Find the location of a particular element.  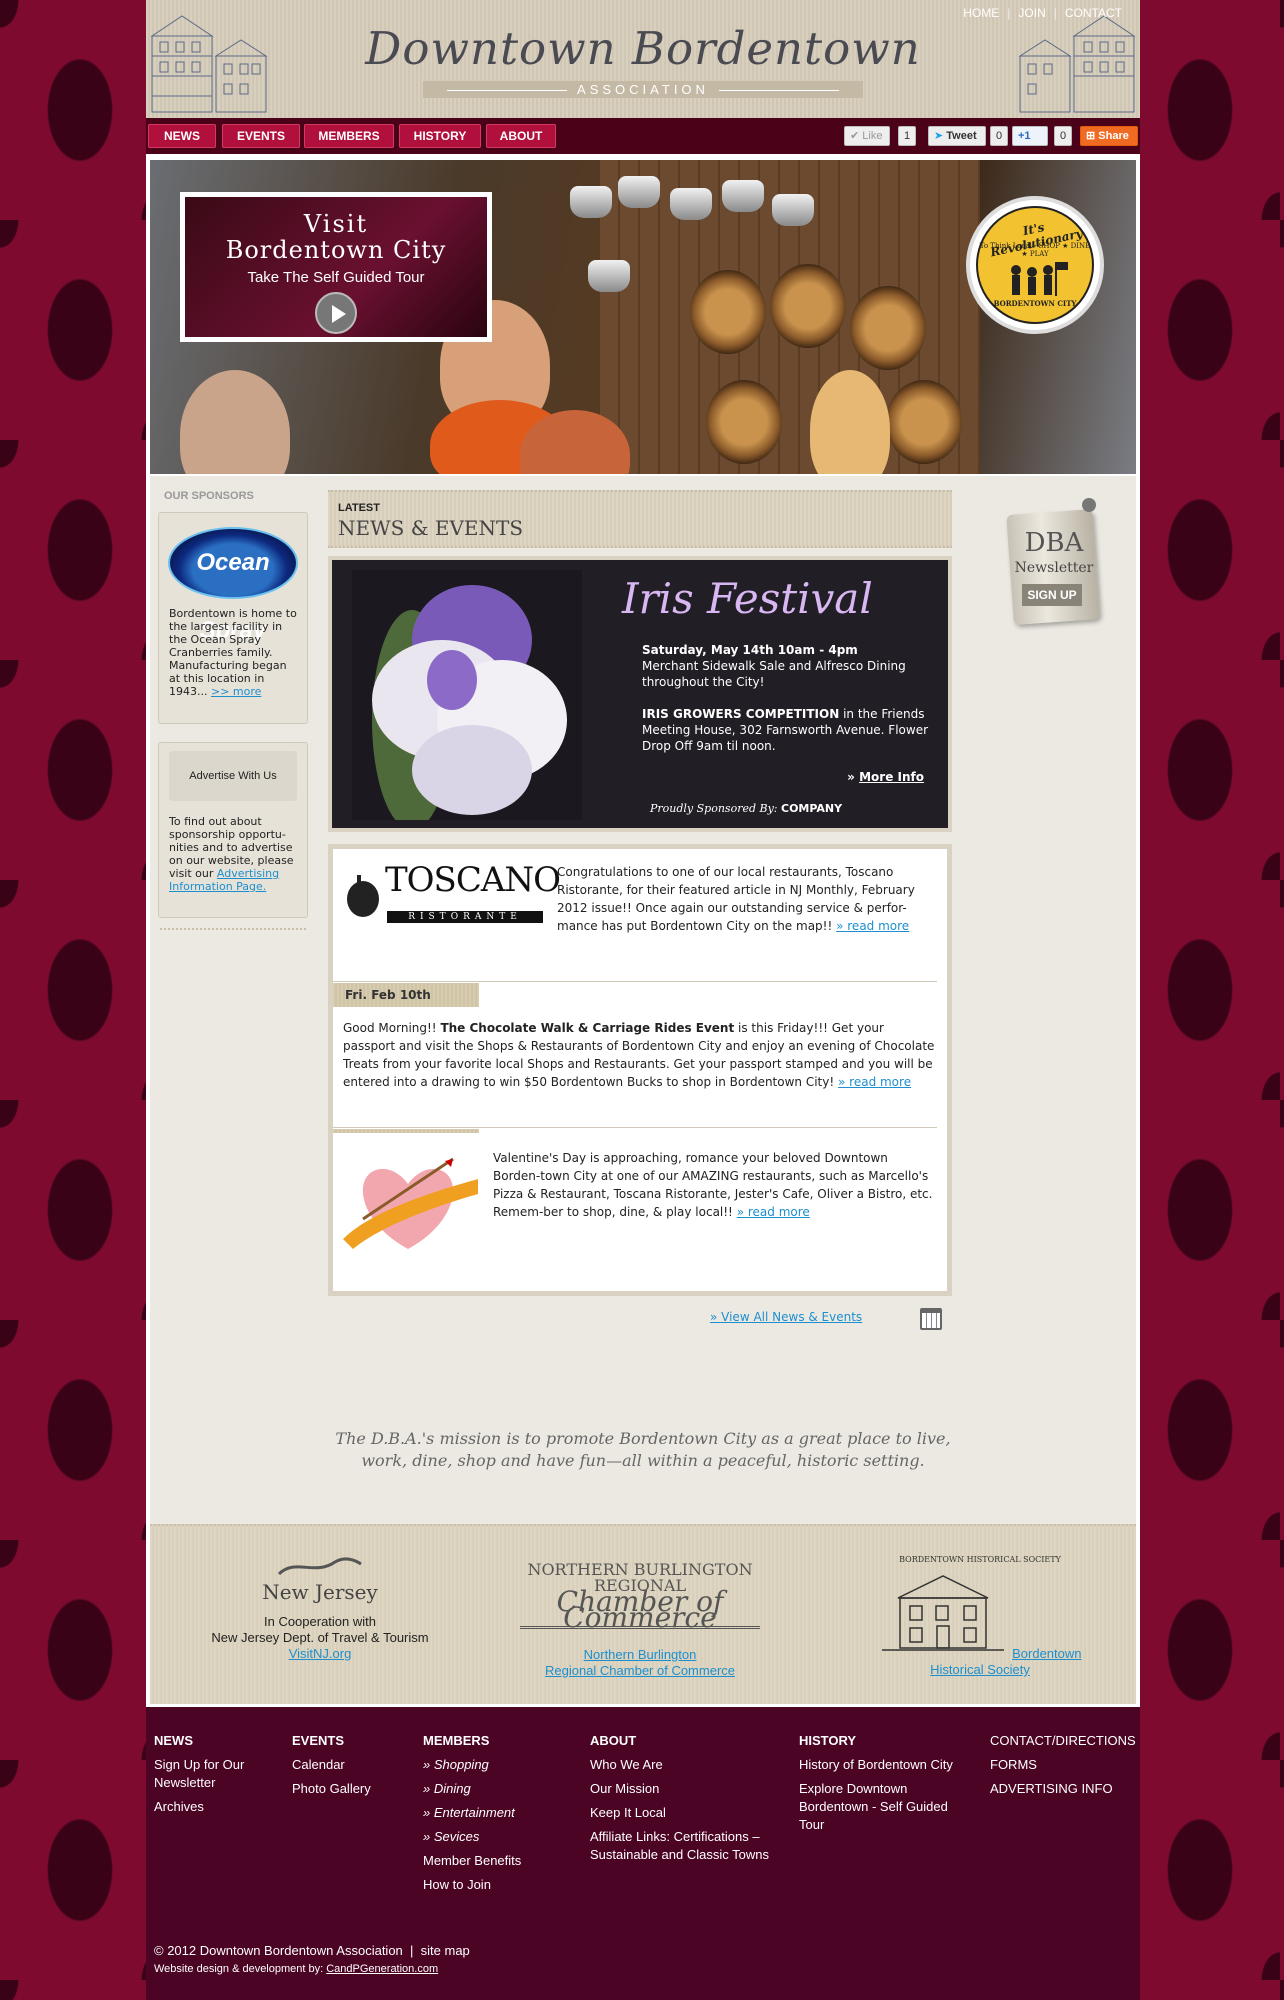

plus-one-count: 0 is located at coordinates (1063, 136).